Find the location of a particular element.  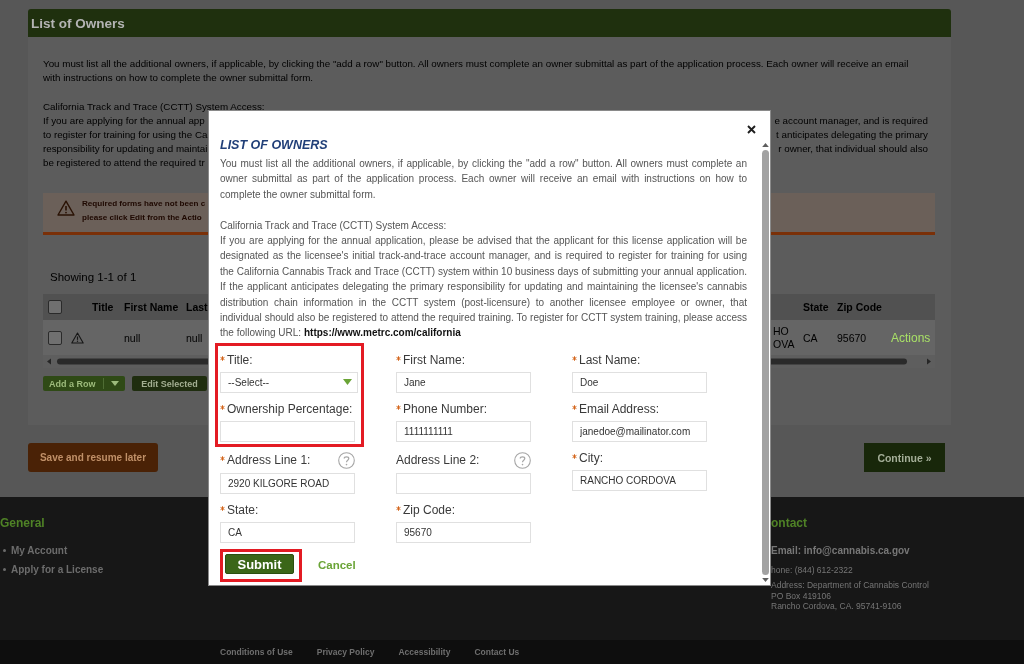

text-field: RANCHO CORDOVA is located at coordinates (639, 480).